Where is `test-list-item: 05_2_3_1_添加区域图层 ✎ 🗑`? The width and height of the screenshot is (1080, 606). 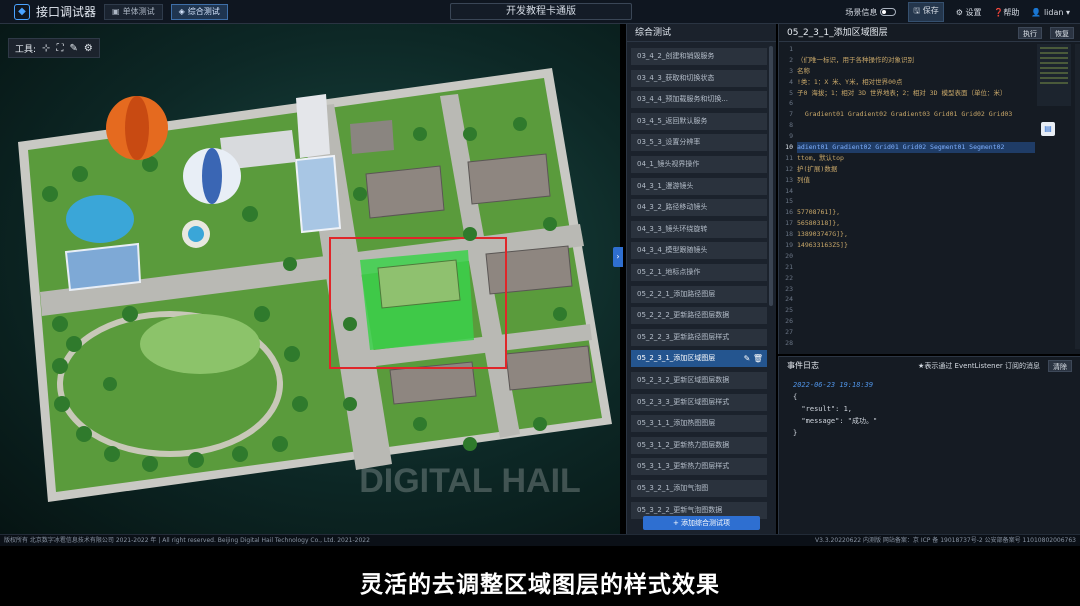 test-list-item: 05_2_3_1_添加区域图层 ✎ 🗑 is located at coordinates (699, 359).